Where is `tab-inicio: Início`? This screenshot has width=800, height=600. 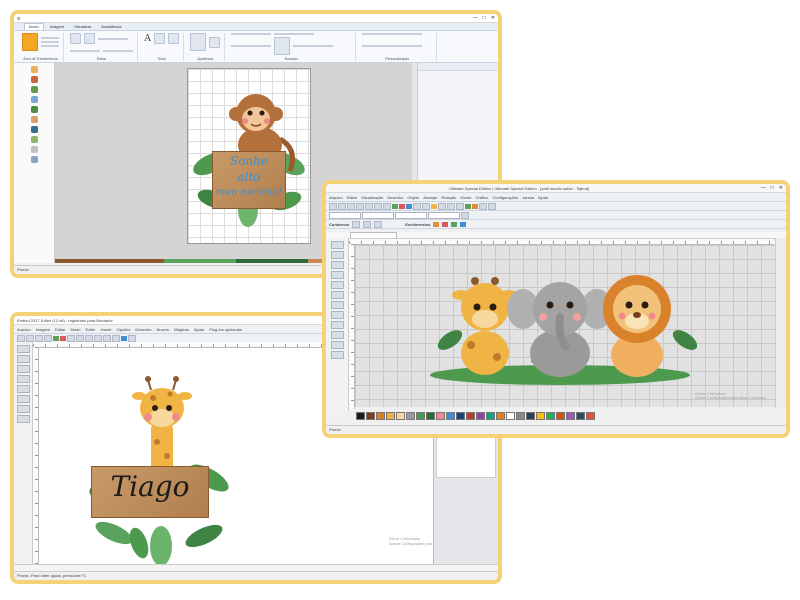 tab-inicio: Início is located at coordinates (34, 26).